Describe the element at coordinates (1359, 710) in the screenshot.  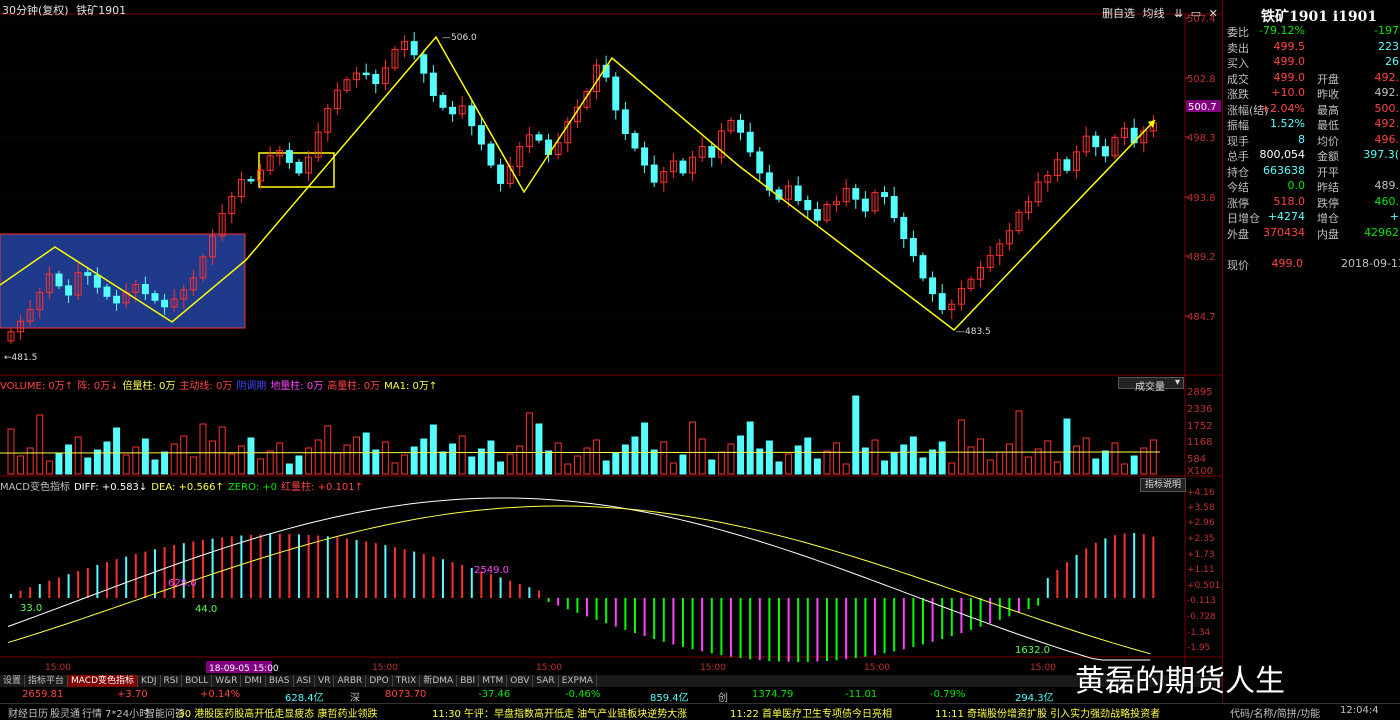
I see `news-item: 12:04:4` at that location.